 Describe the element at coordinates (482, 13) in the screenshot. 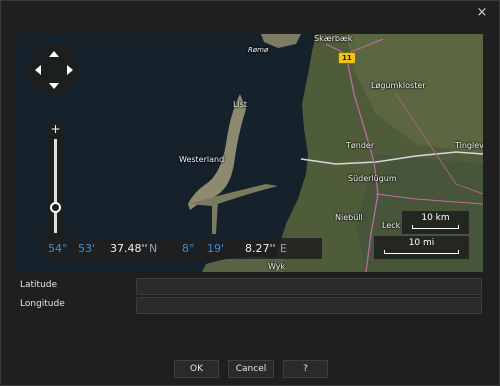

I see `close-button: ×` at that location.